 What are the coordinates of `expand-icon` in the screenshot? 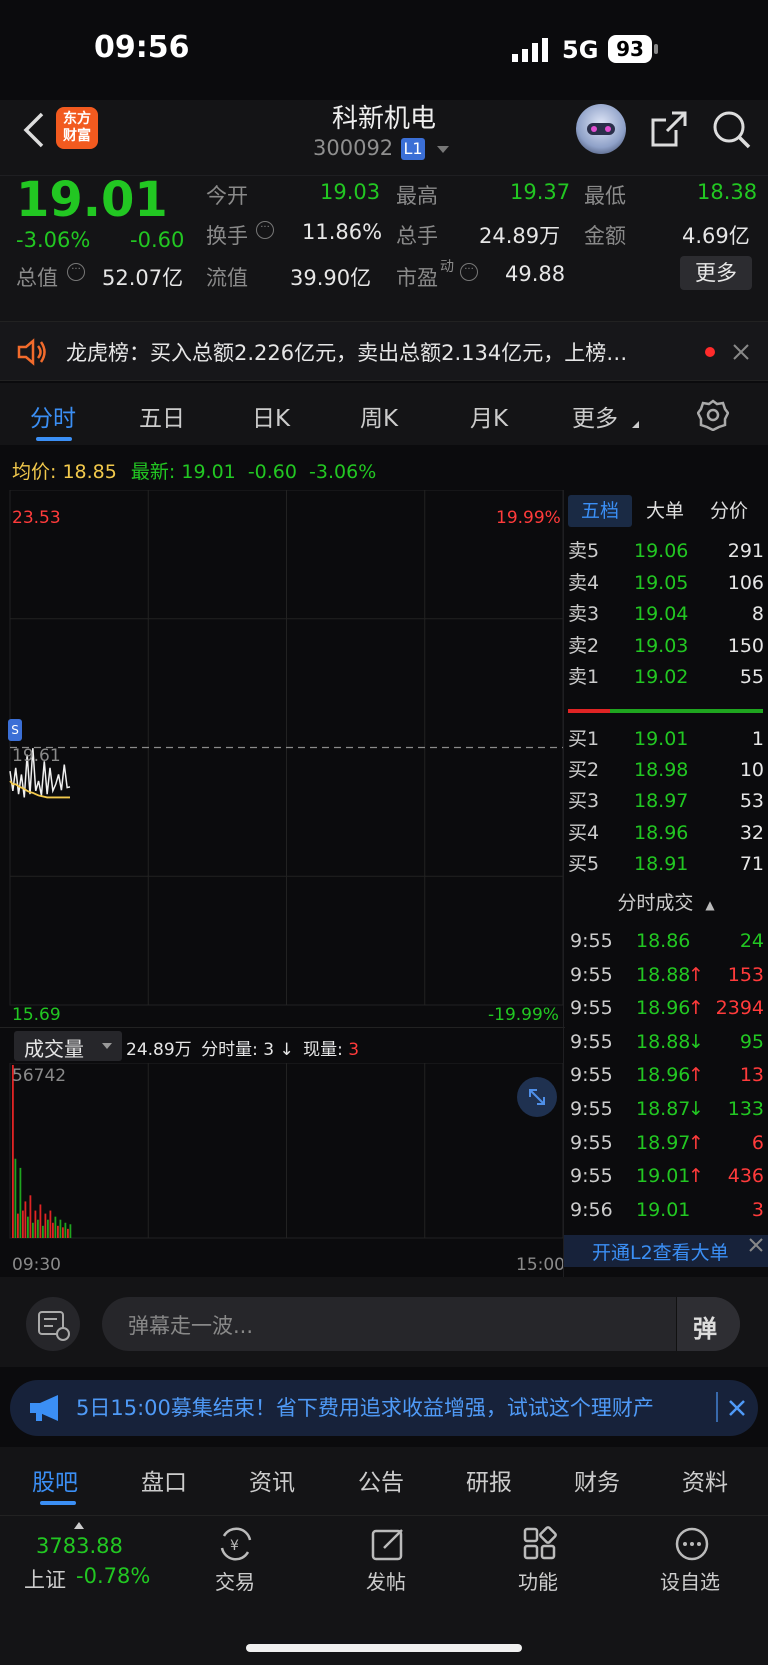 It's located at (537, 1097).